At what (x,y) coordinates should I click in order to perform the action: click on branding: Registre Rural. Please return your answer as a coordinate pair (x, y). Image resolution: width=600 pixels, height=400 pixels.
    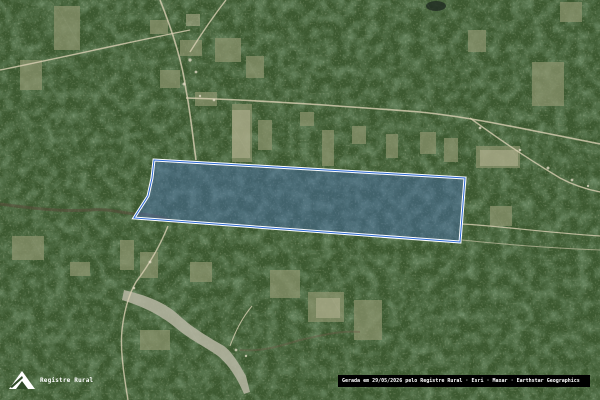
    Looking at the image, I should click on (50, 380).